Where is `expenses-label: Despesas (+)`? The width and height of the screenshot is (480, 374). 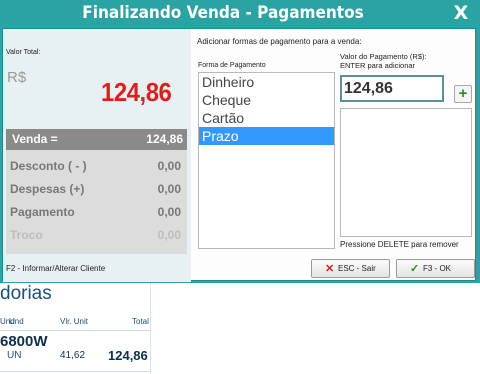
expenses-label: Despesas (+) is located at coordinates (47, 189).